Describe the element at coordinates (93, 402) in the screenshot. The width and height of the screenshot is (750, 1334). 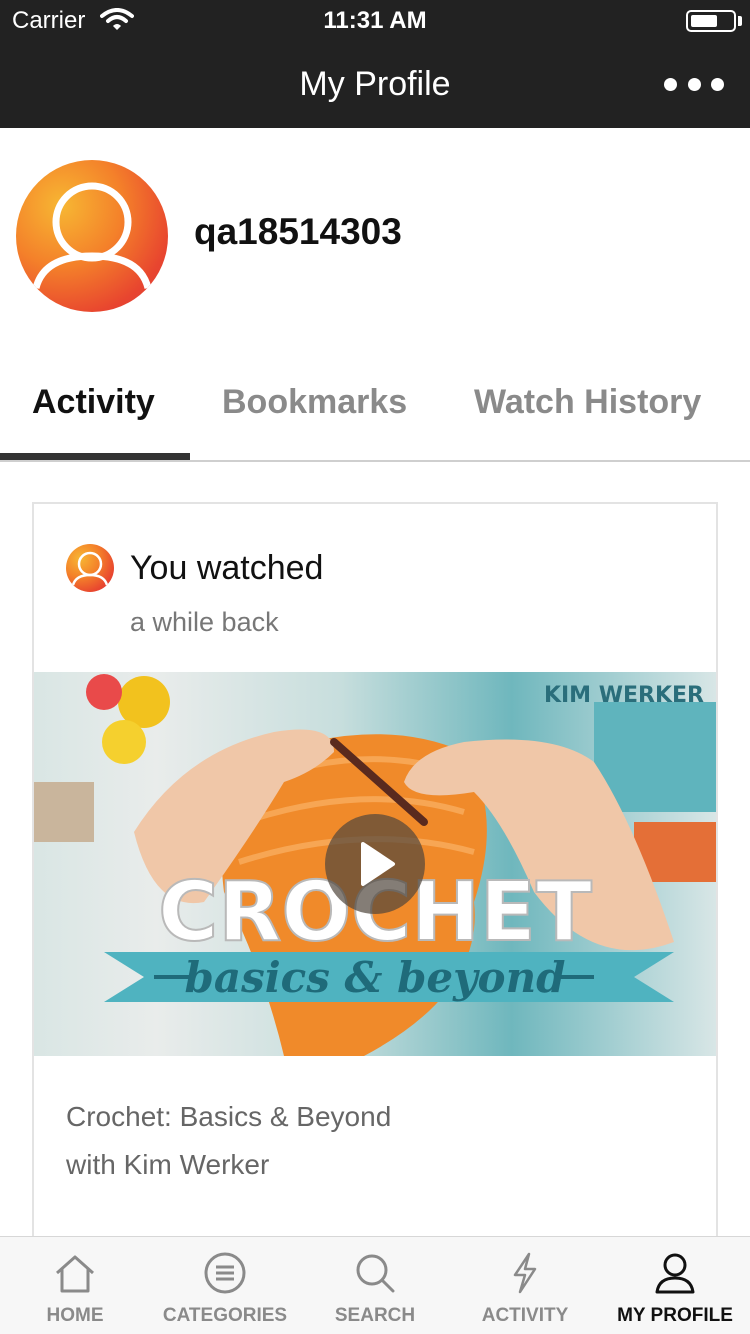
I see `tab-activity: Activity` at that location.